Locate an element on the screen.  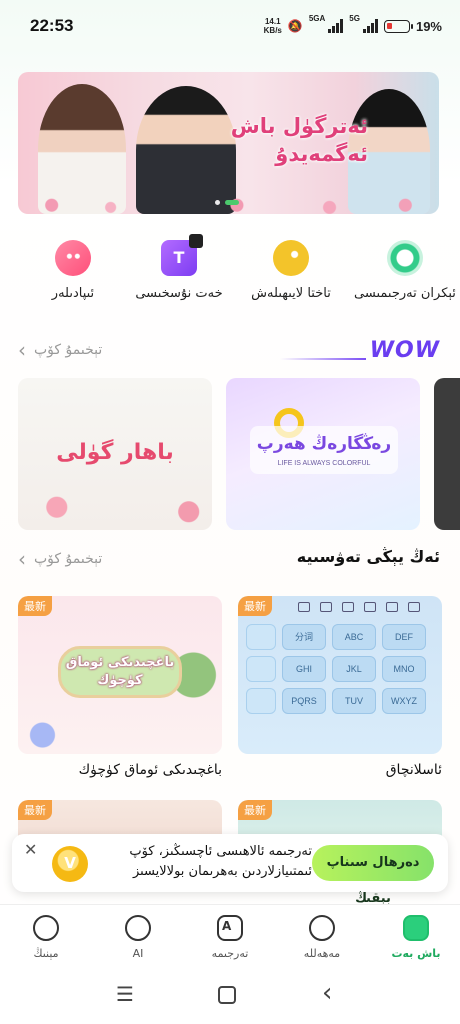
tab-home: باش بەت is located at coordinates (415, 937).